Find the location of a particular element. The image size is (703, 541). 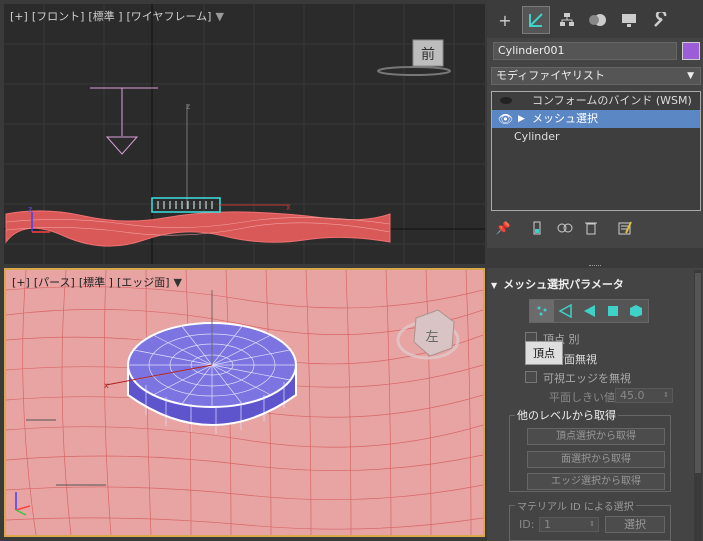

trash-icon is located at coordinates (591, 228).